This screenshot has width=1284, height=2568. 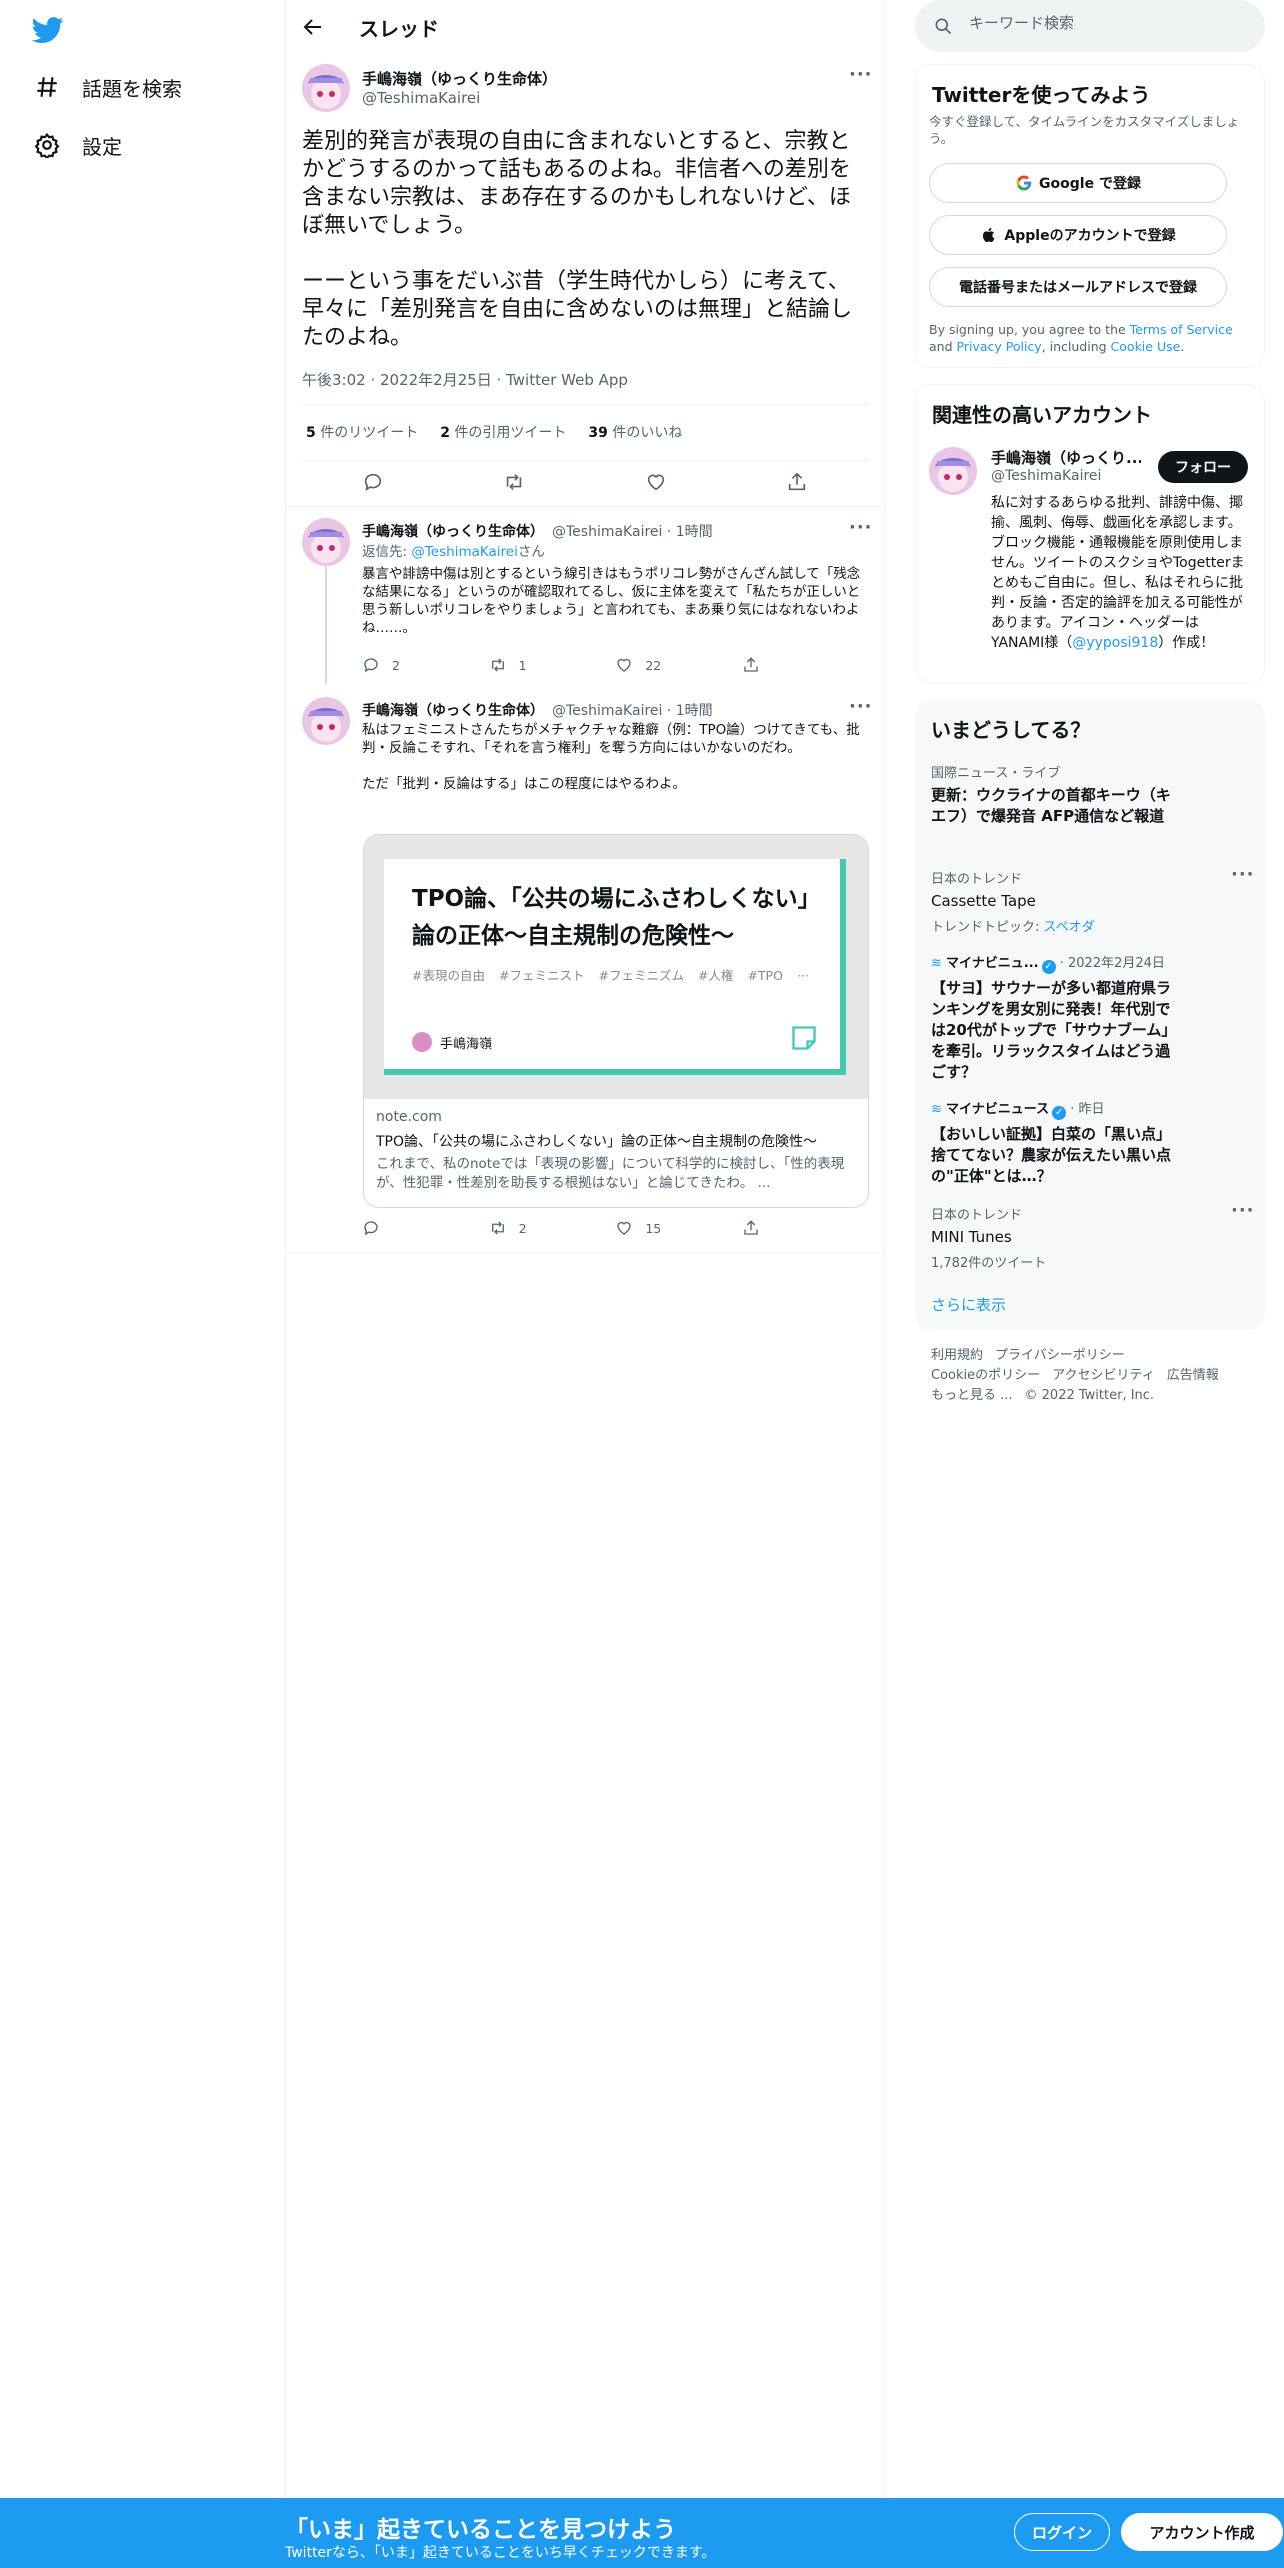 I want to click on bio-link: @yyposi918, so click(x=1115, y=643).